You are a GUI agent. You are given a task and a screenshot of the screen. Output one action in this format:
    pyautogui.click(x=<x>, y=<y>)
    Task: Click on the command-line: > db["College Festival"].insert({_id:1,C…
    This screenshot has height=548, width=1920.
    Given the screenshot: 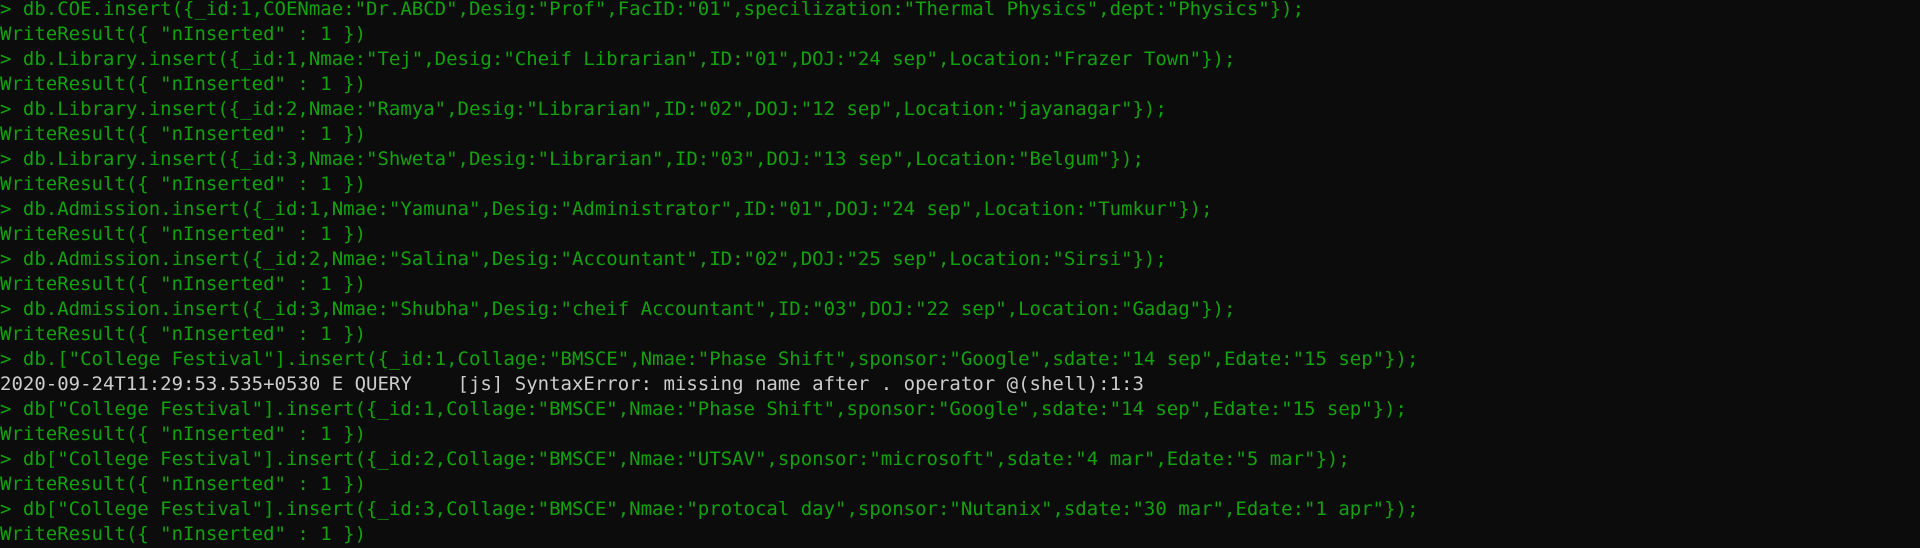 What is the action you would take?
    pyautogui.click(x=703, y=409)
    